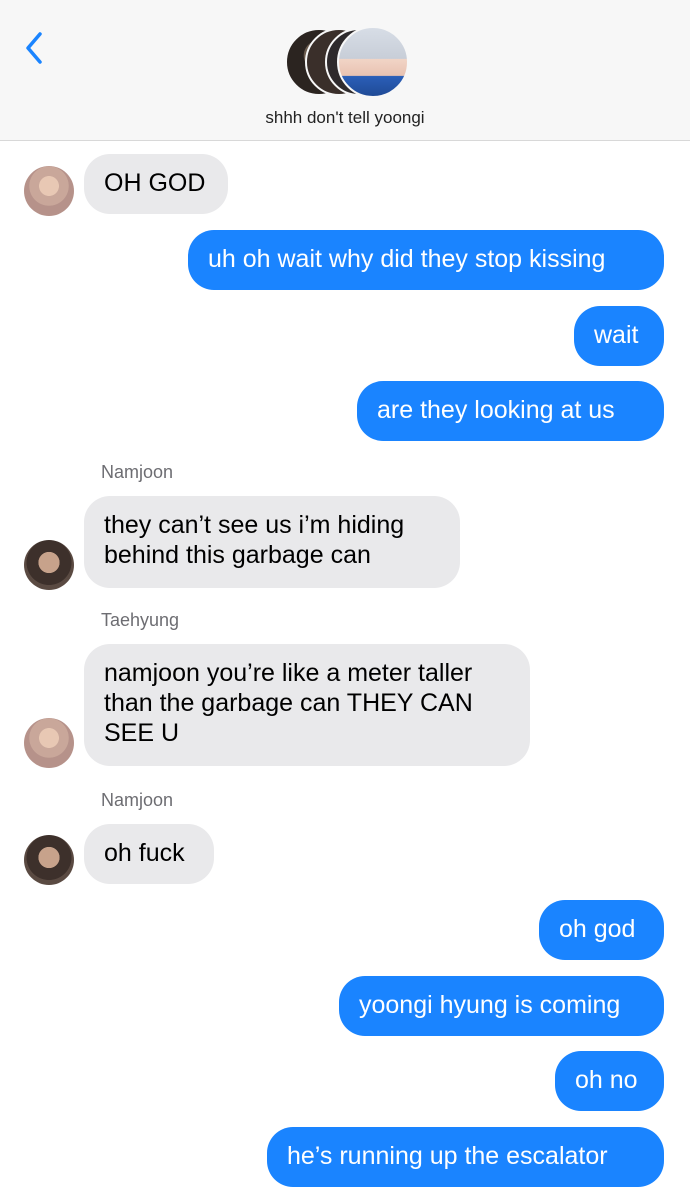 The width and height of the screenshot is (690, 1200). I want to click on message-bubble-outgoing: he’s running up the escalator, so click(465, 1157).